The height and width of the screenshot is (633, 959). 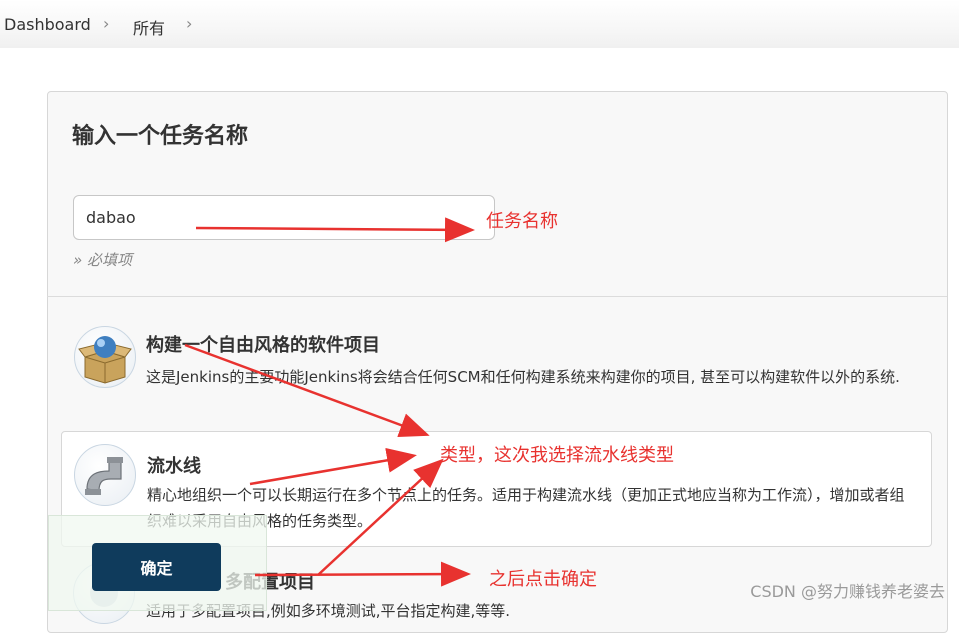 What do you see at coordinates (380, 517) in the screenshot?
I see `arrow-ok-to-type` at bounding box center [380, 517].